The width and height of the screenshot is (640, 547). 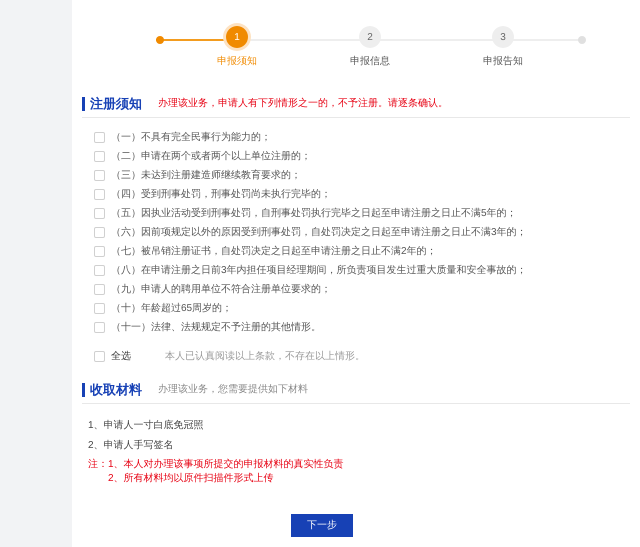 I want to click on step-label: 申报告知, so click(x=503, y=61).